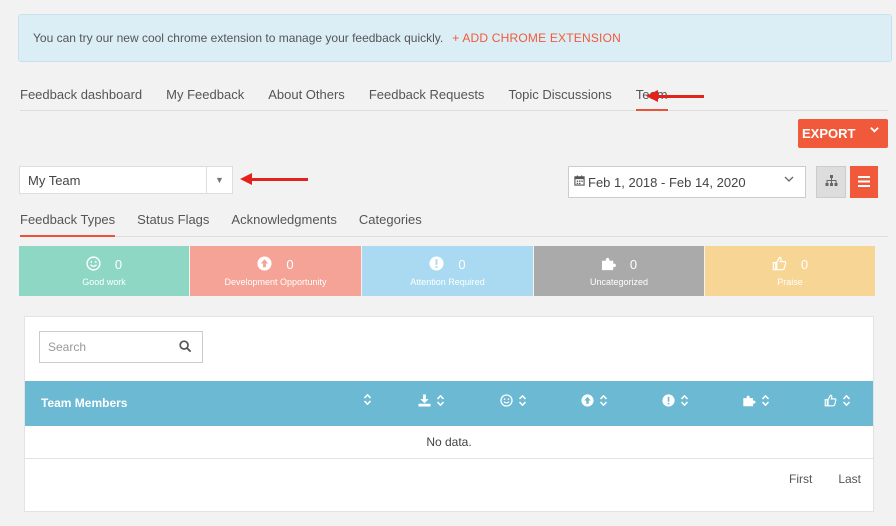  What do you see at coordinates (849, 479) in the screenshot?
I see `pager-last-button: Last` at bounding box center [849, 479].